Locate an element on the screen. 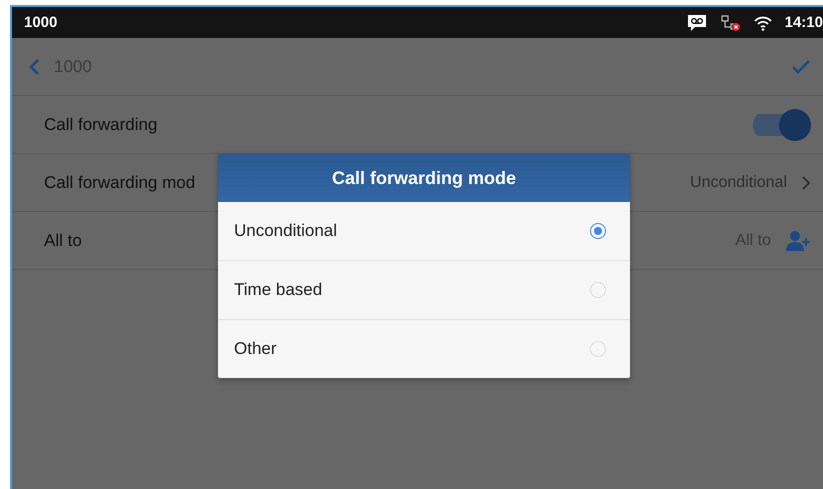 Image resolution: width=823 pixels, height=489 pixels. option-row: Time based is located at coordinates (424, 289).